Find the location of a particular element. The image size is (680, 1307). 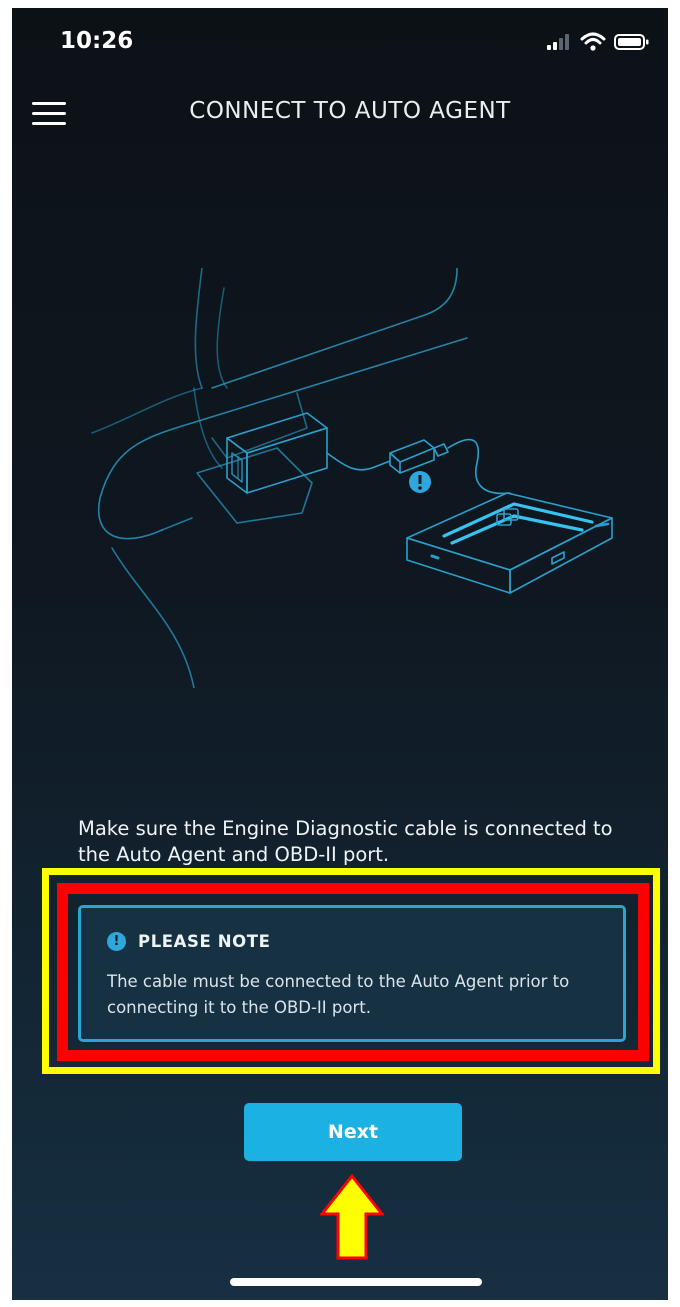

header: CONNECT TO AUTO AGENT is located at coordinates (340, 116).